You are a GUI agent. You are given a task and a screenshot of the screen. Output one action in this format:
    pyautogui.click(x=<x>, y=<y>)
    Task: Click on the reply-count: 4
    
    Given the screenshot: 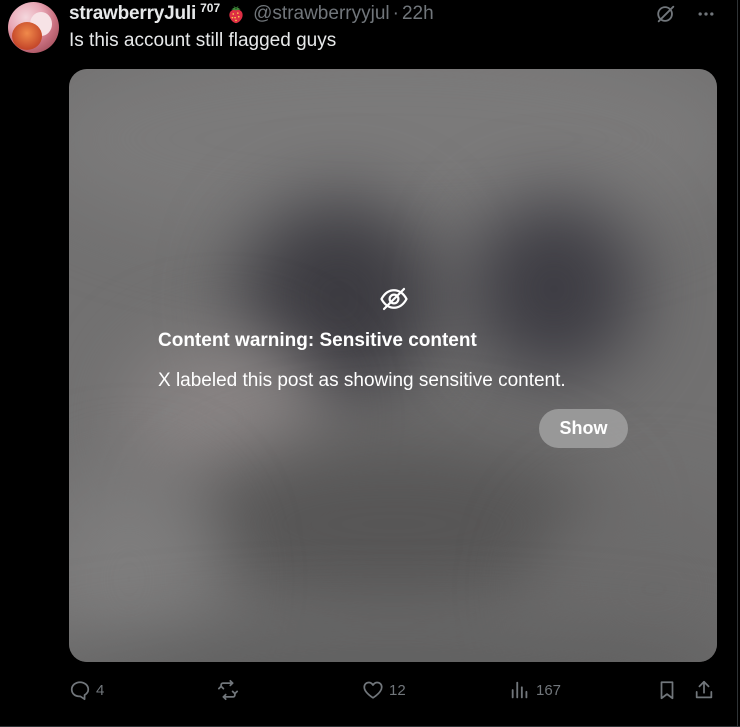 What is the action you would take?
    pyautogui.click(x=100, y=690)
    